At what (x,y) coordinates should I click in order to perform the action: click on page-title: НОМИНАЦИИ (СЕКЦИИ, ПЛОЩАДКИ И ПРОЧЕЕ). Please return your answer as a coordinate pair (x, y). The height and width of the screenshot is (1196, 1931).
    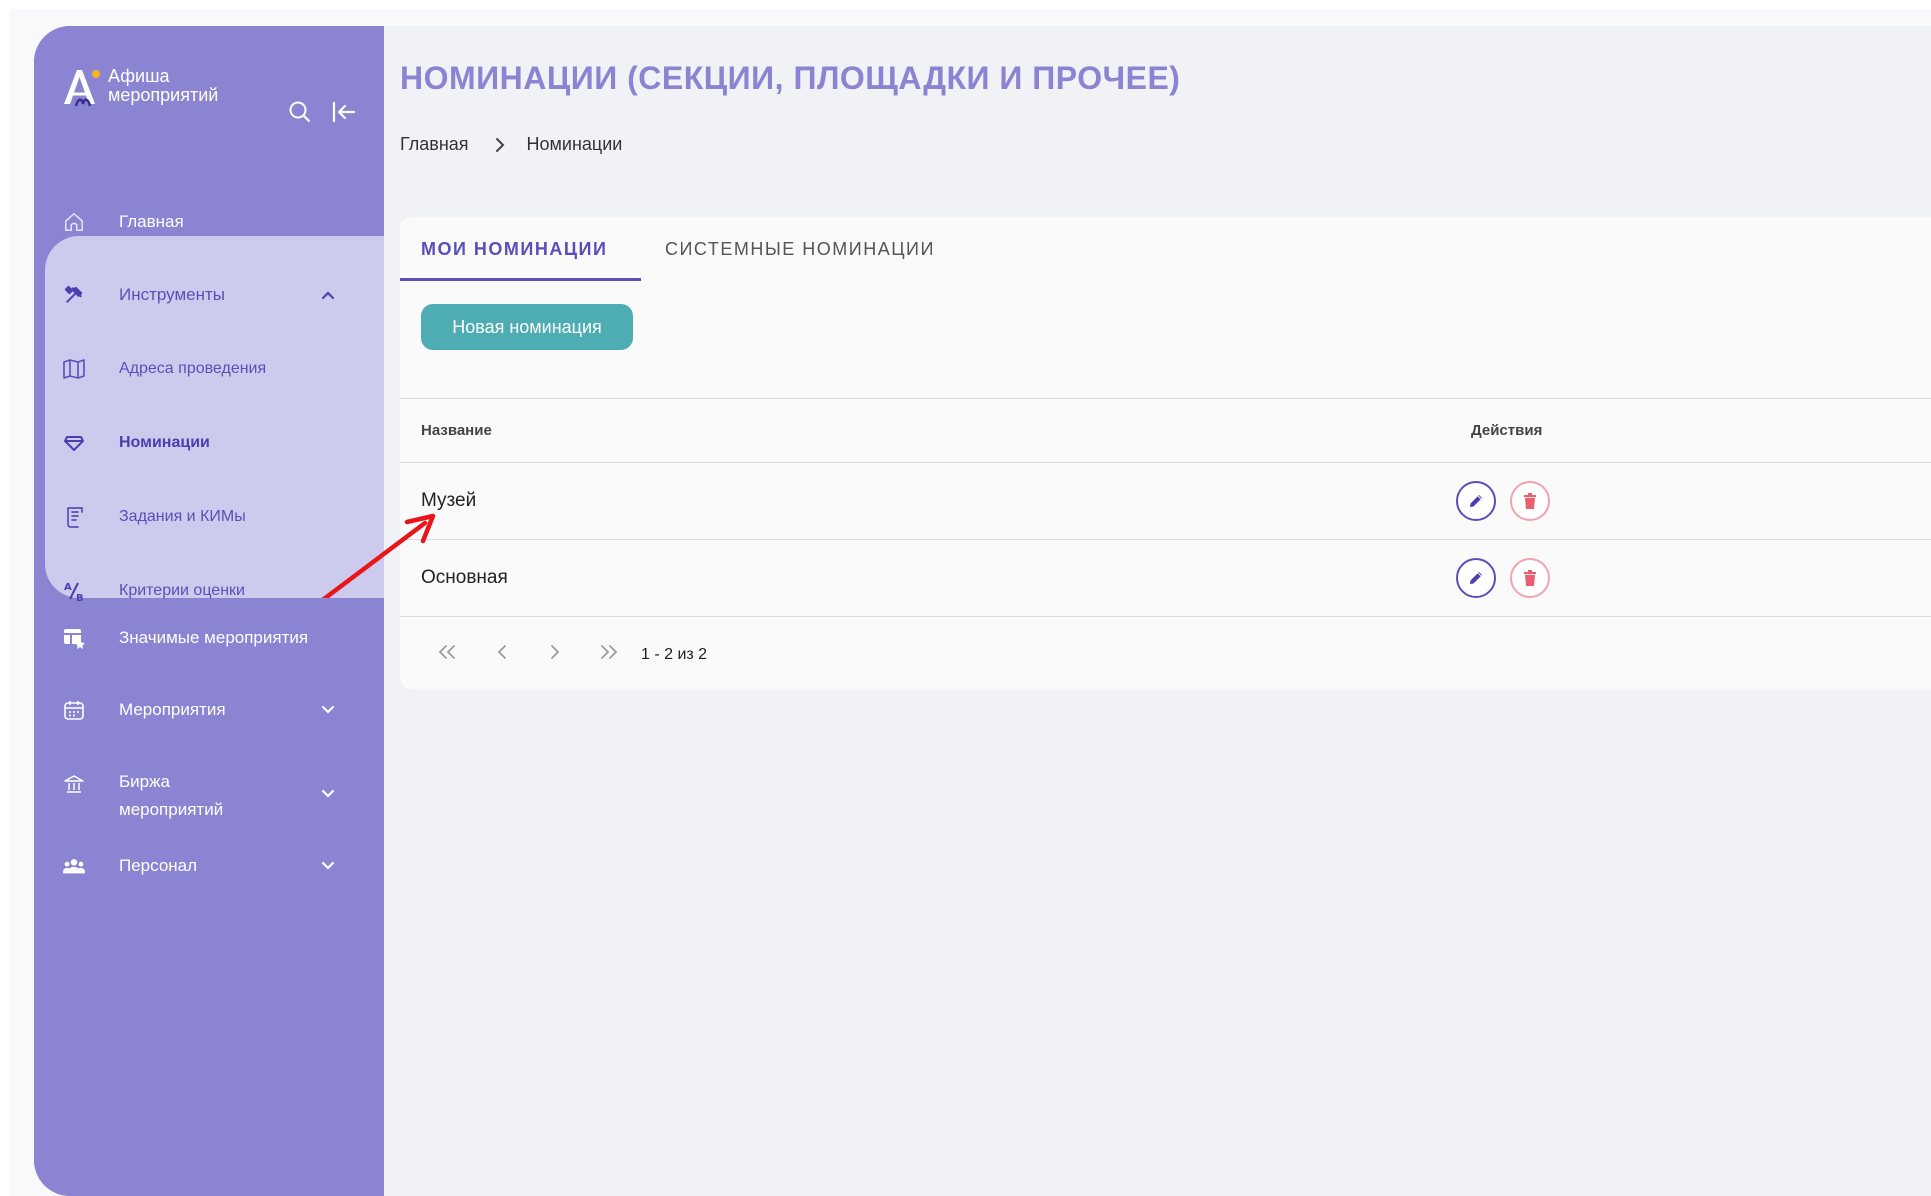
    Looking at the image, I should click on (790, 78).